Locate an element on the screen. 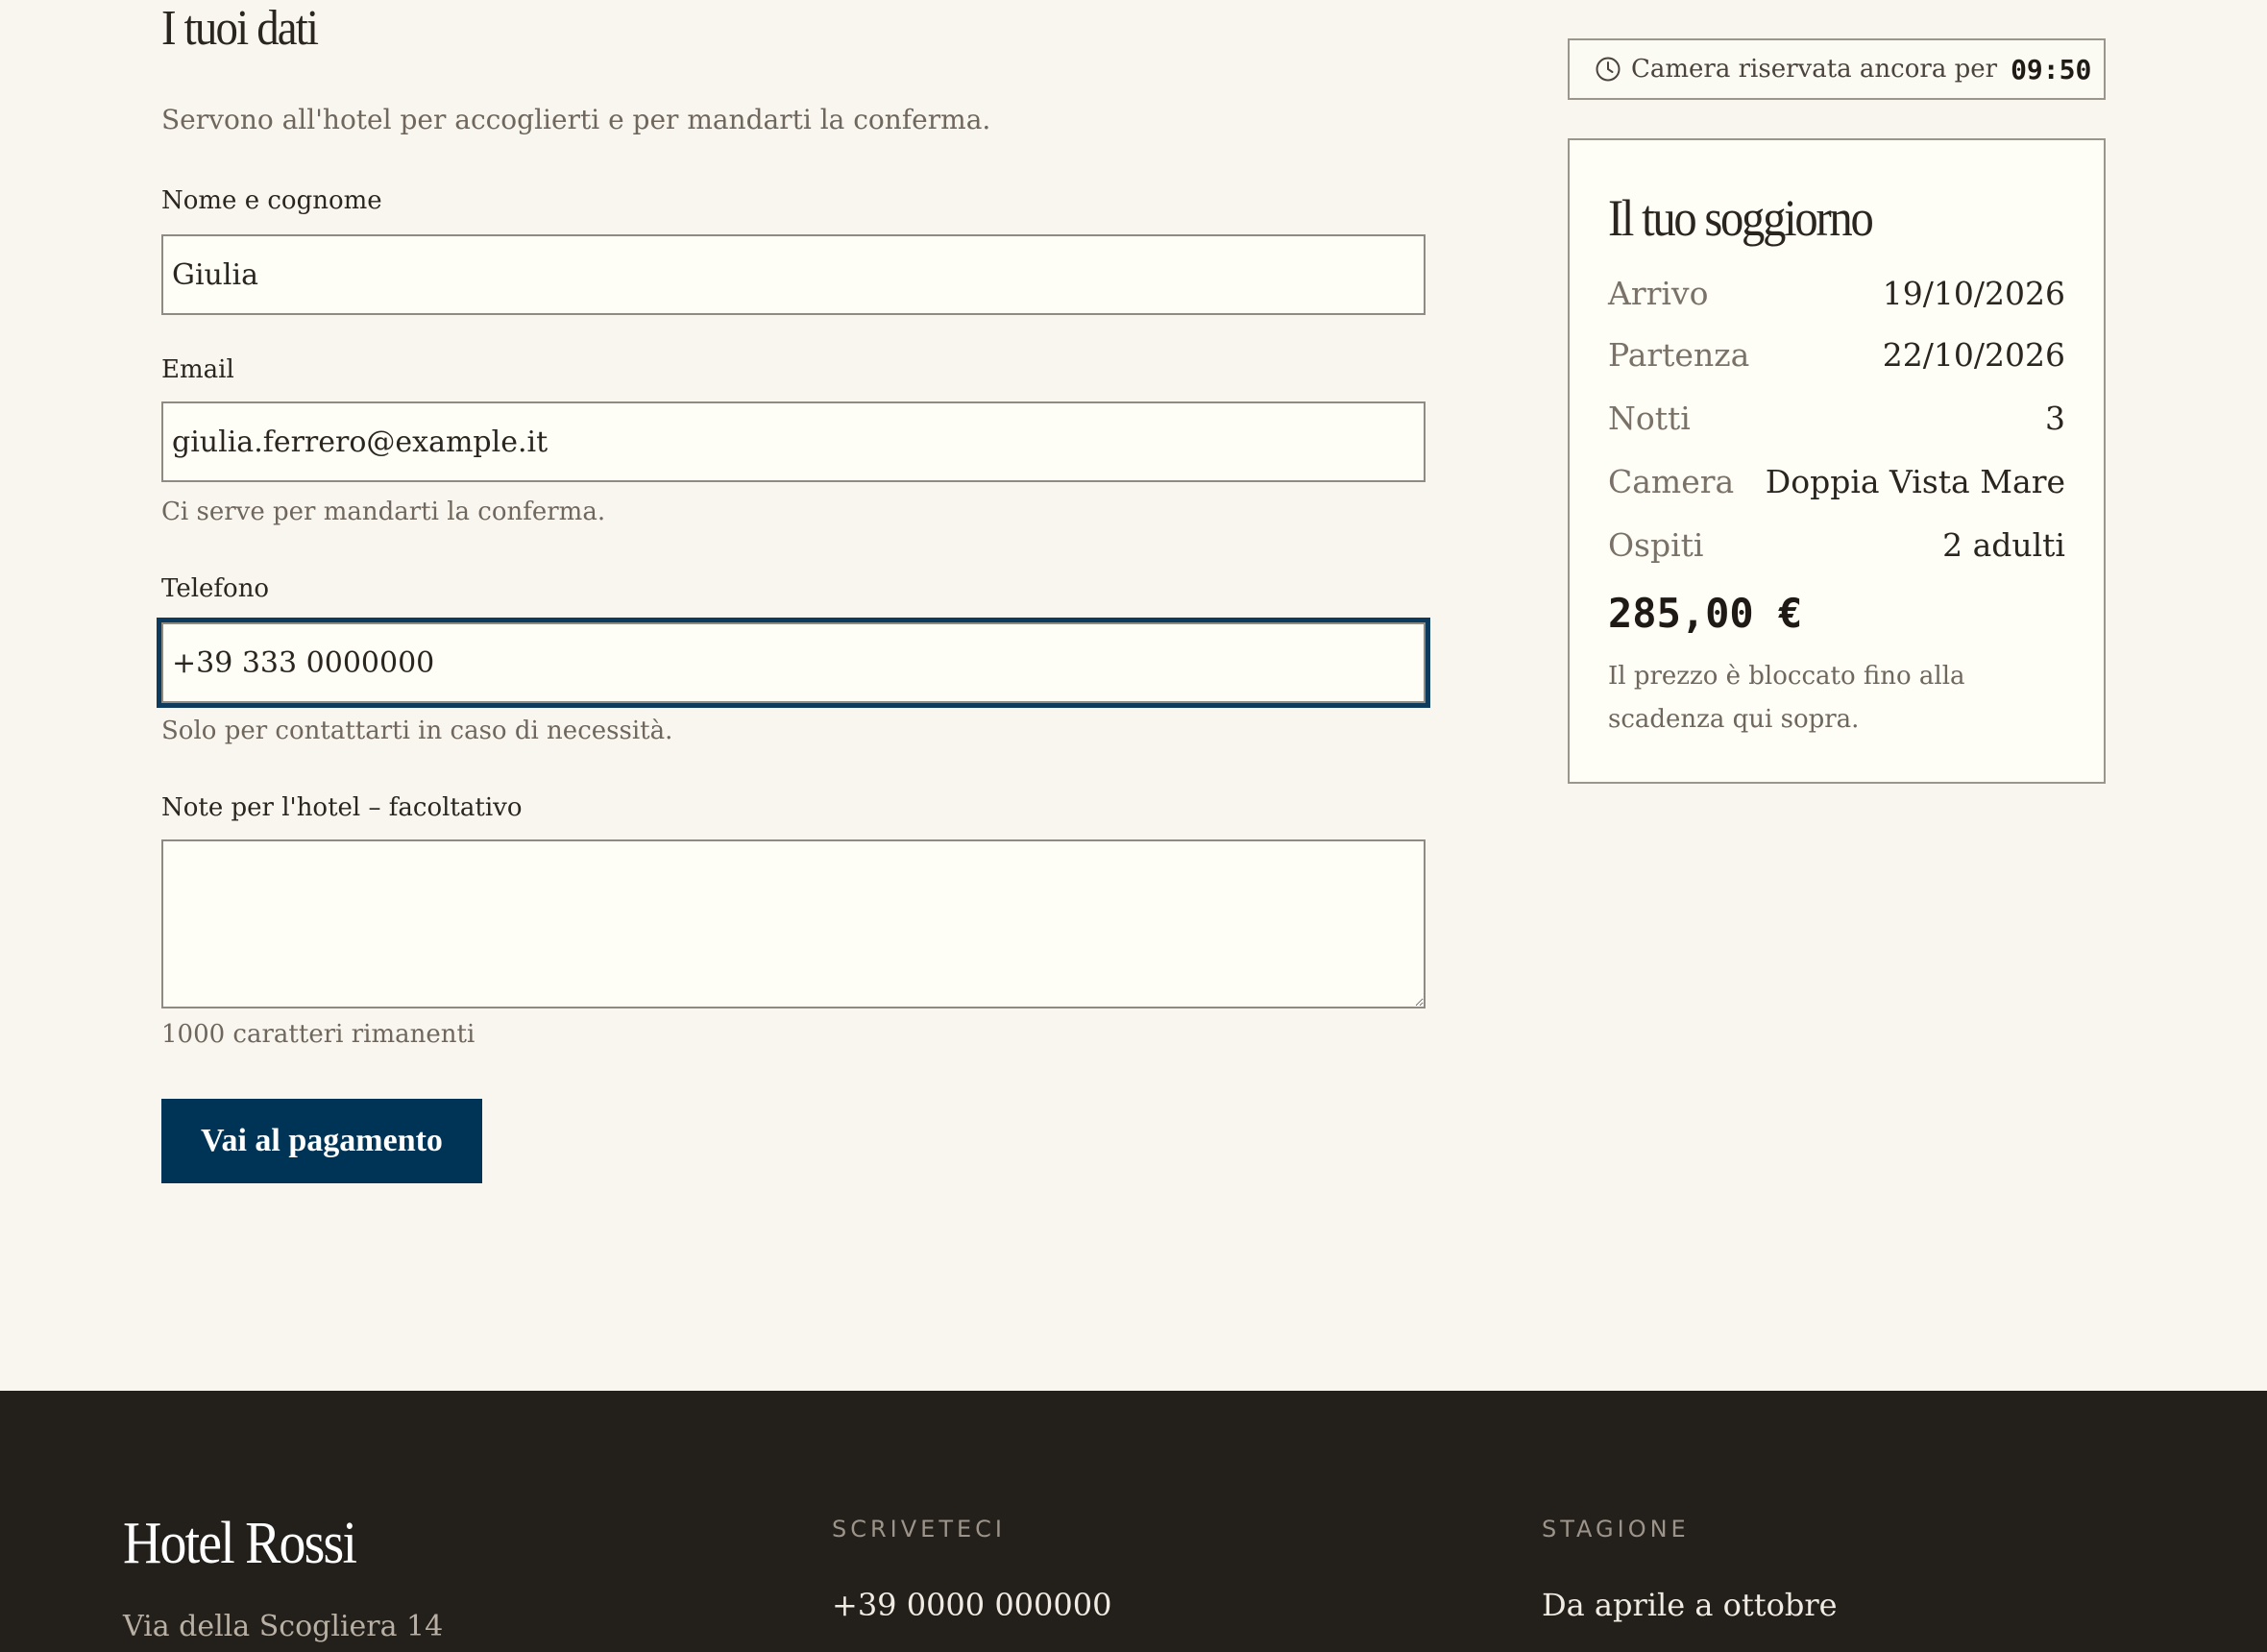  summary-value: 2 adulti is located at coordinates (2004, 545).